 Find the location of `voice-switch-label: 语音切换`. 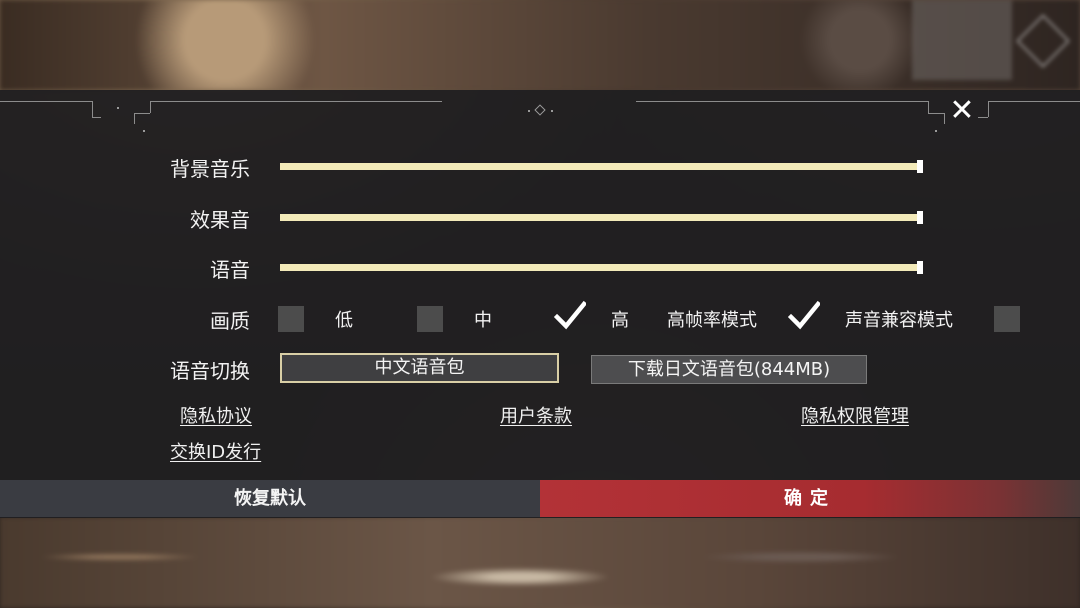

voice-switch-label: 语音切换 is located at coordinates (210, 371).